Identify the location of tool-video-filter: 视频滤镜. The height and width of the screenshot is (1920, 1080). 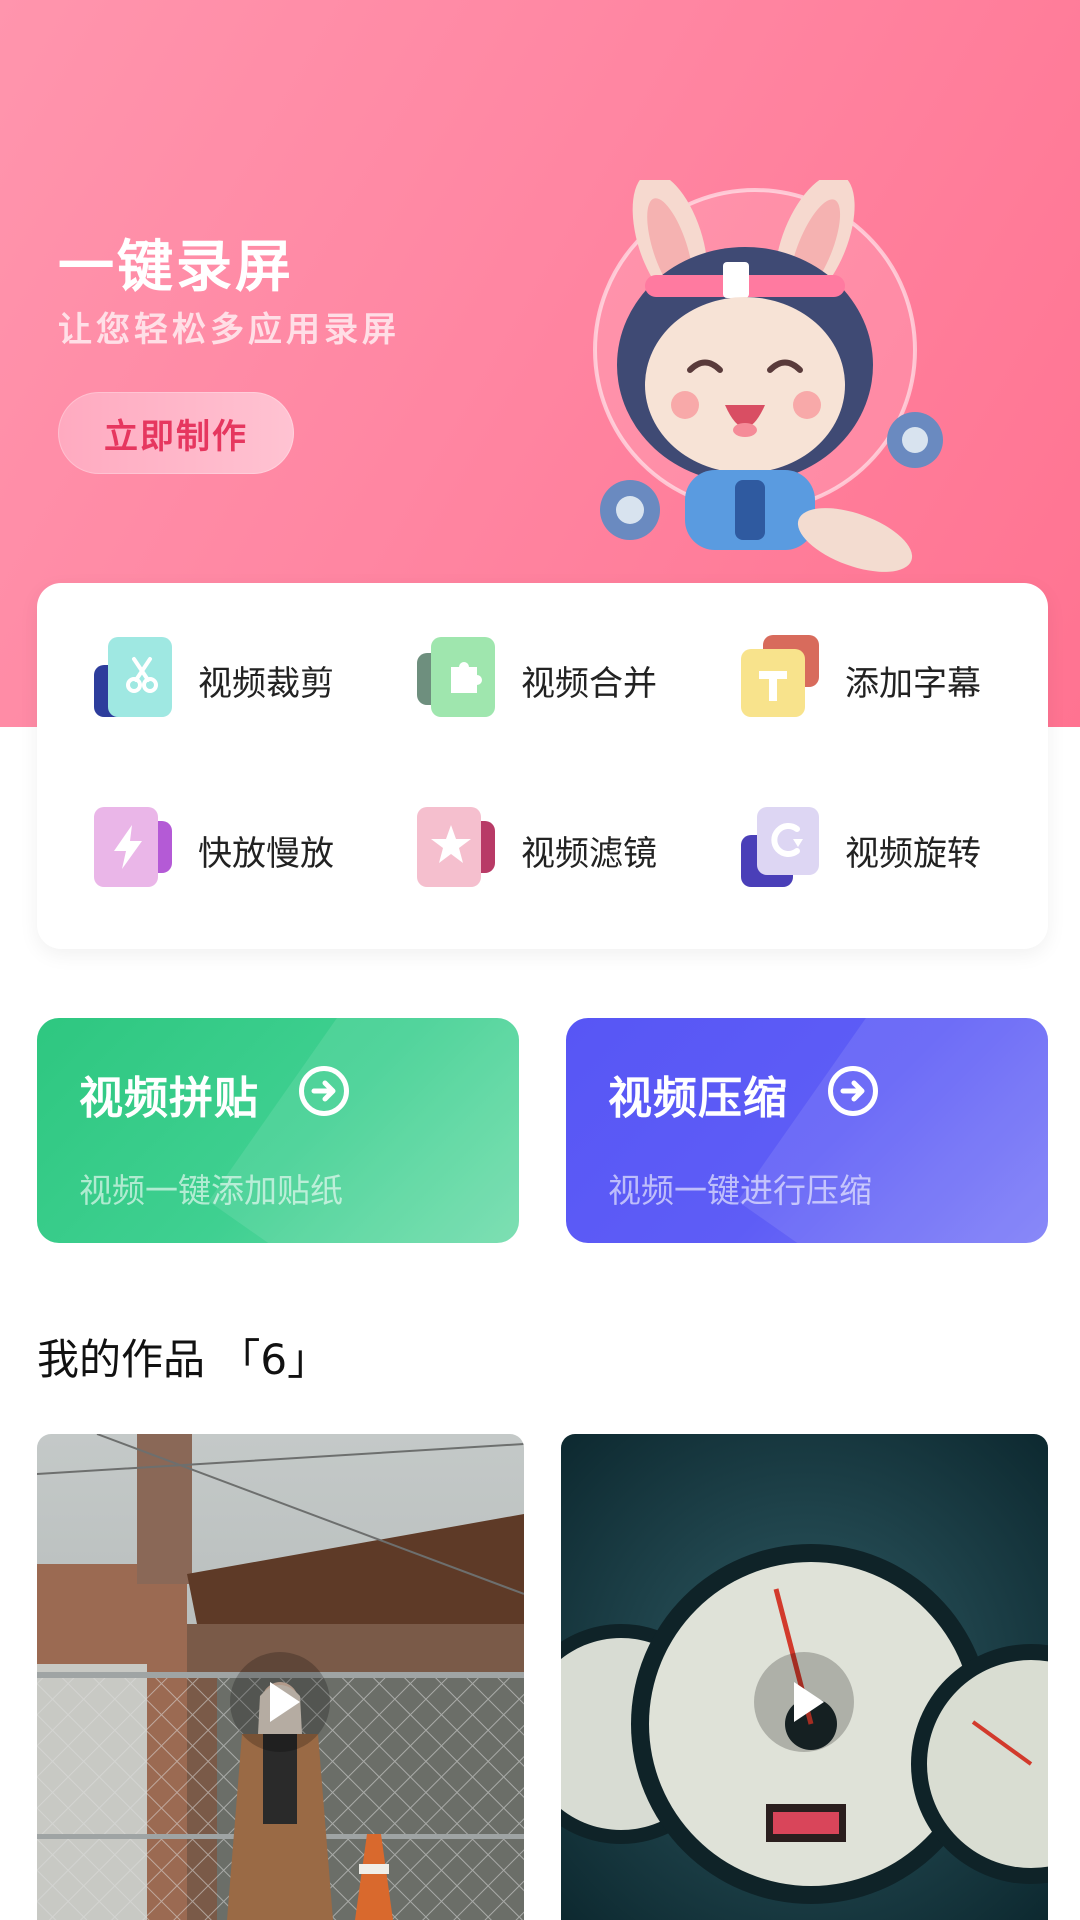
(536, 850).